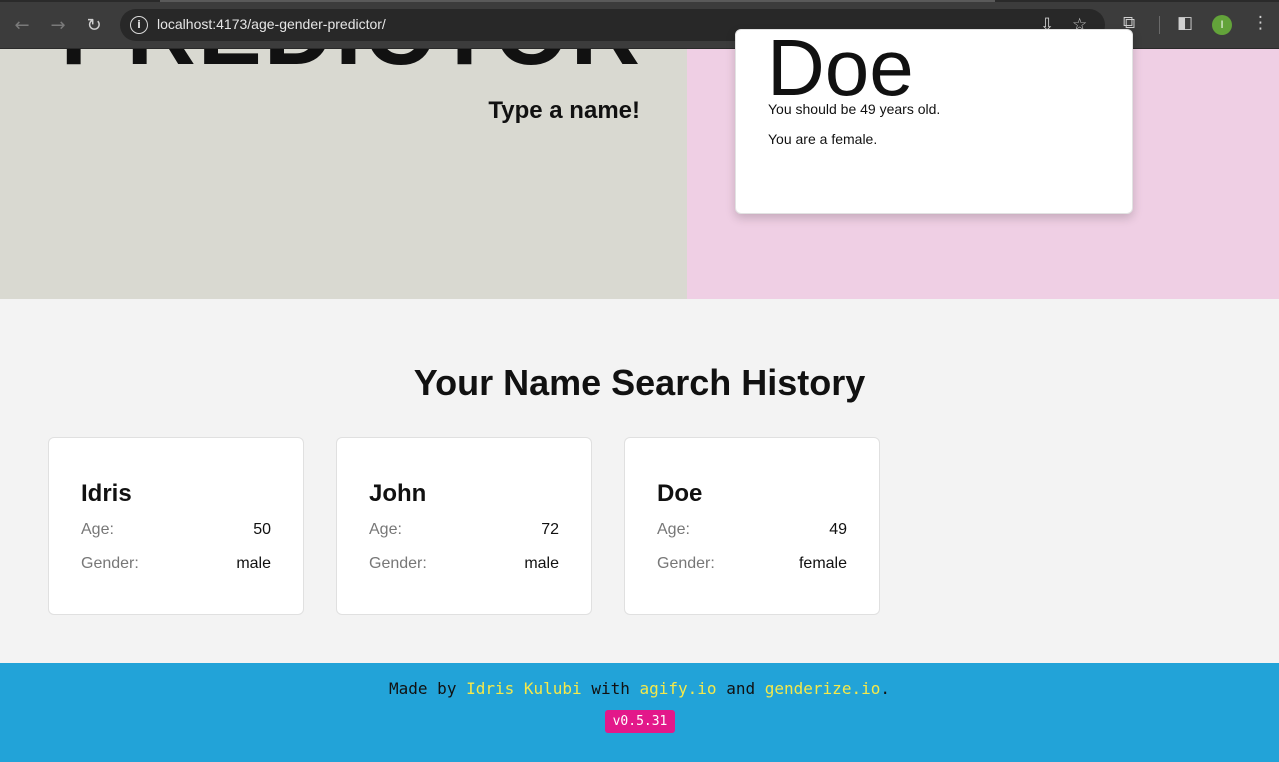 Image resolution: width=1279 pixels, height=762 pixels. What do you see at coordinates (564, 110) in the screenshot?
I see `hero-subtitle: Type a name!` at bounding box center [564, 110].